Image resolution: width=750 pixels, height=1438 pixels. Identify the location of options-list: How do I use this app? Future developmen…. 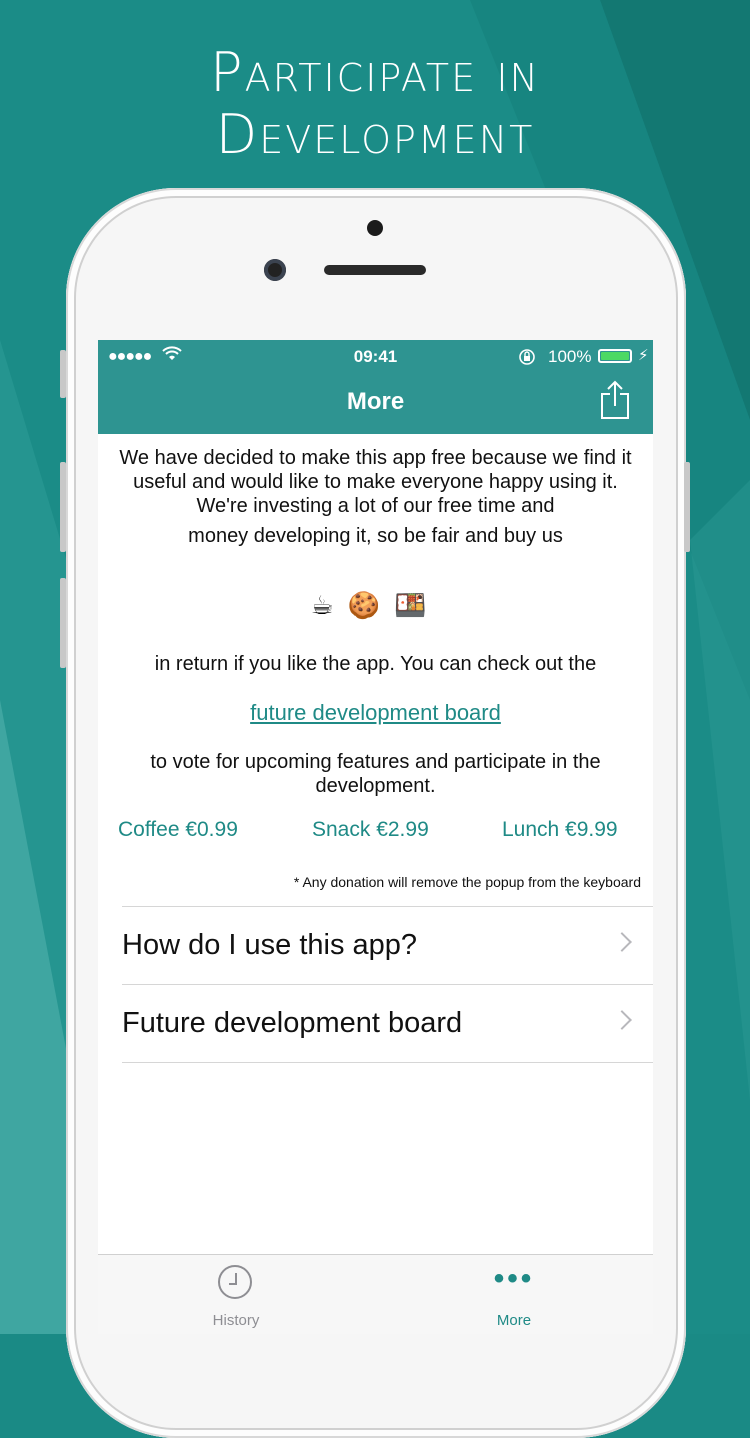
(387, 984).